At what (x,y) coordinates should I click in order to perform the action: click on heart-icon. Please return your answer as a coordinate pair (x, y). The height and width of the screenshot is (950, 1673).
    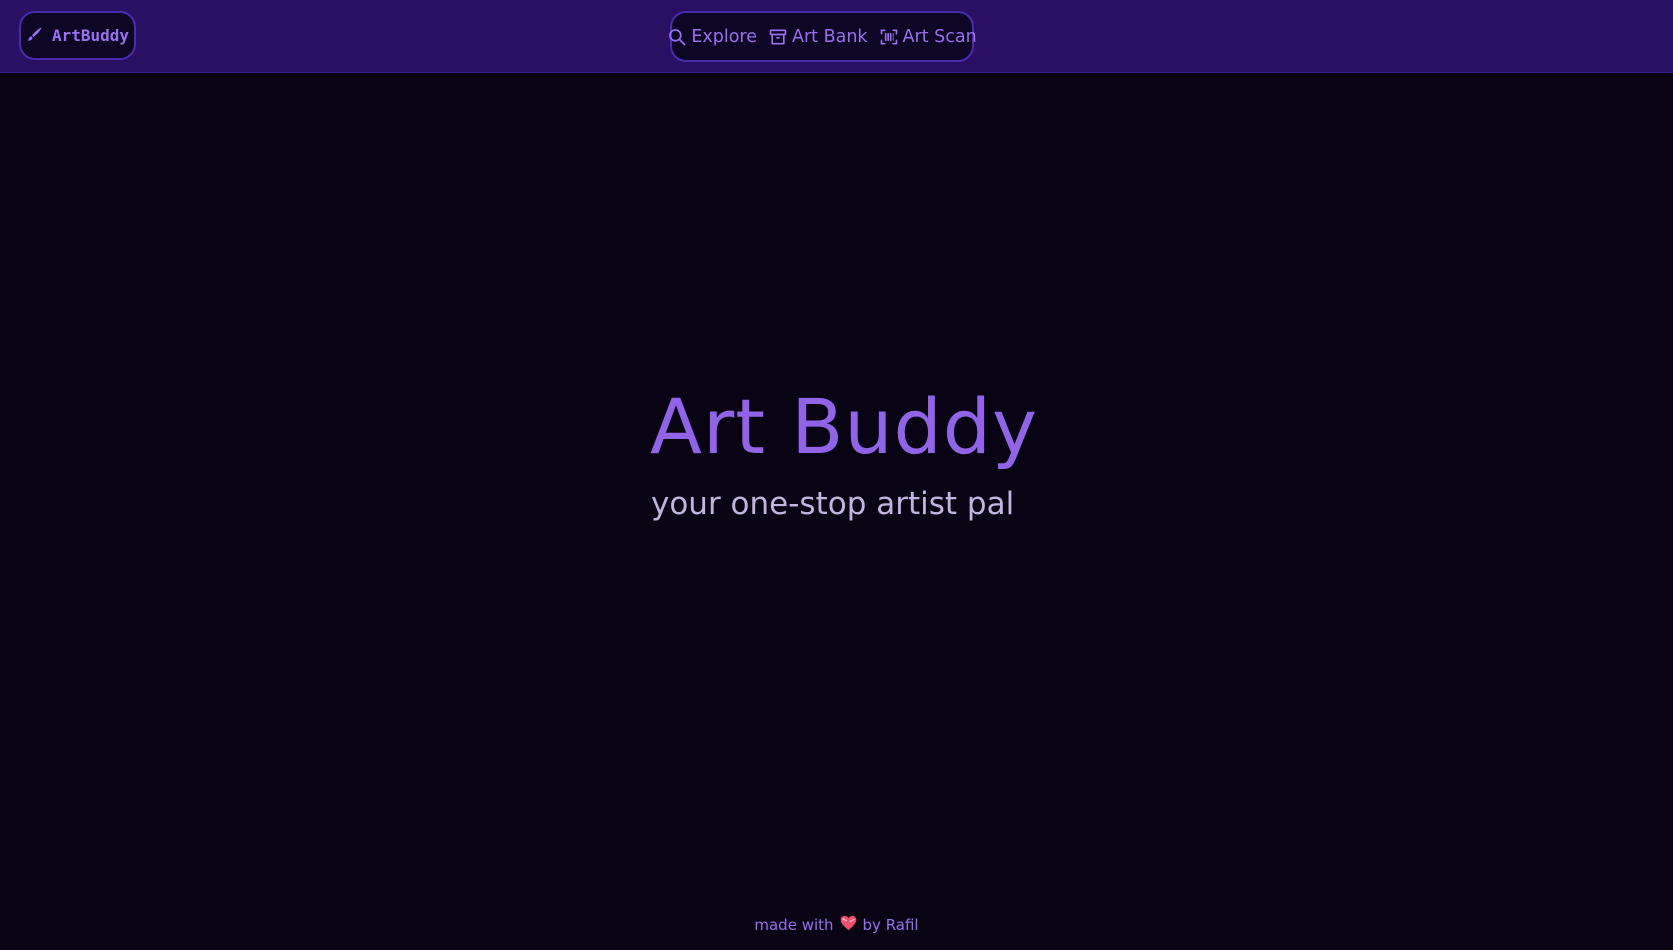
    Looking at the image, I should click on (848, 925).